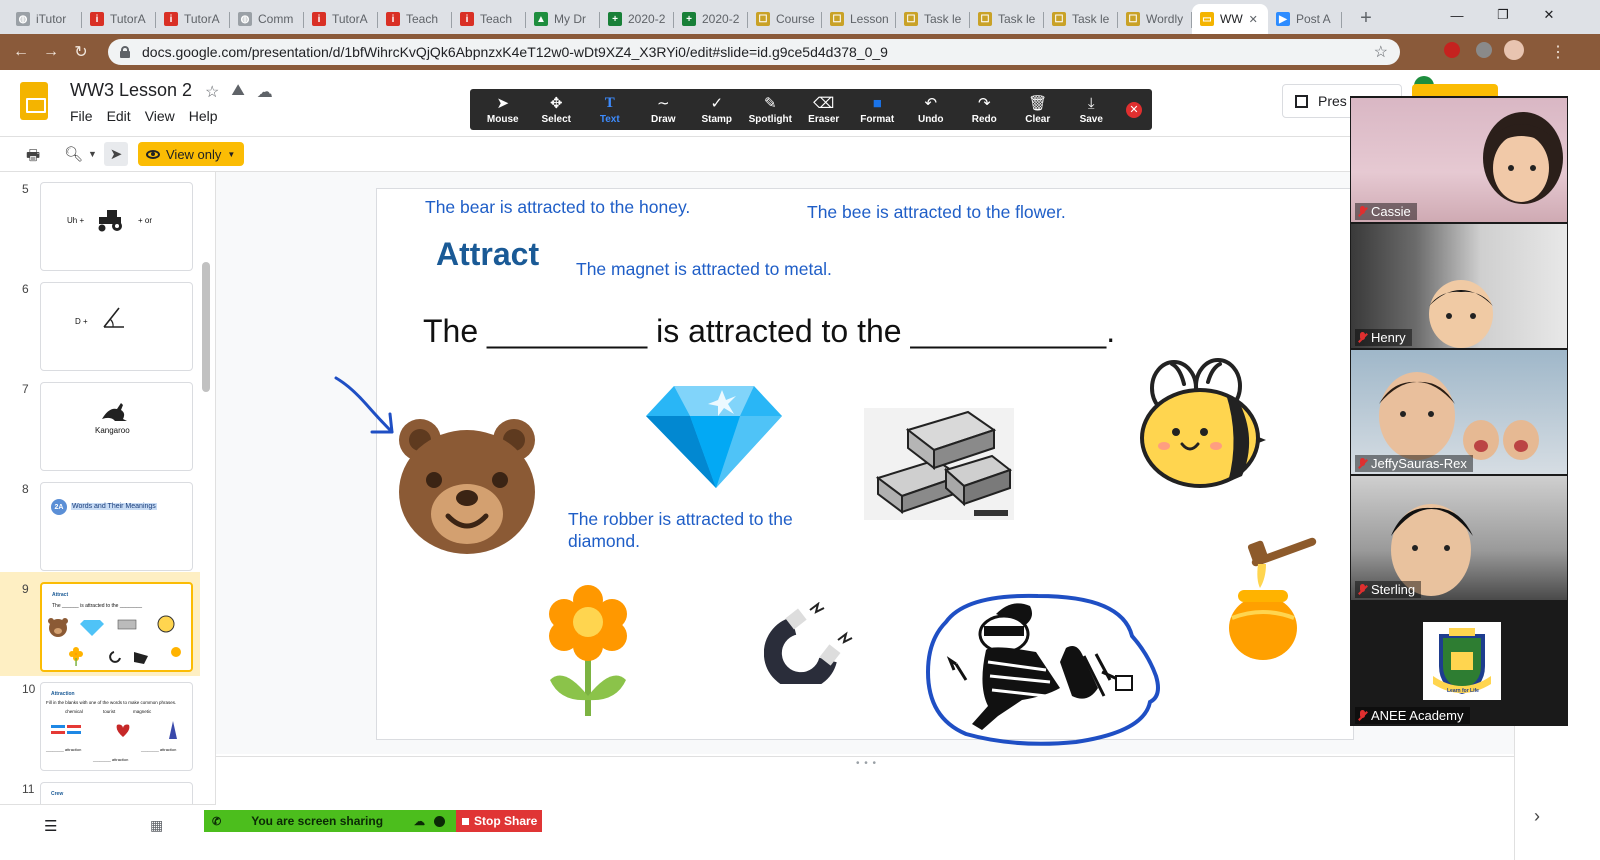 This screenshot has height=860, width=1600. I want to click on annotate-format-button: ■ Format, so click(878, 110).